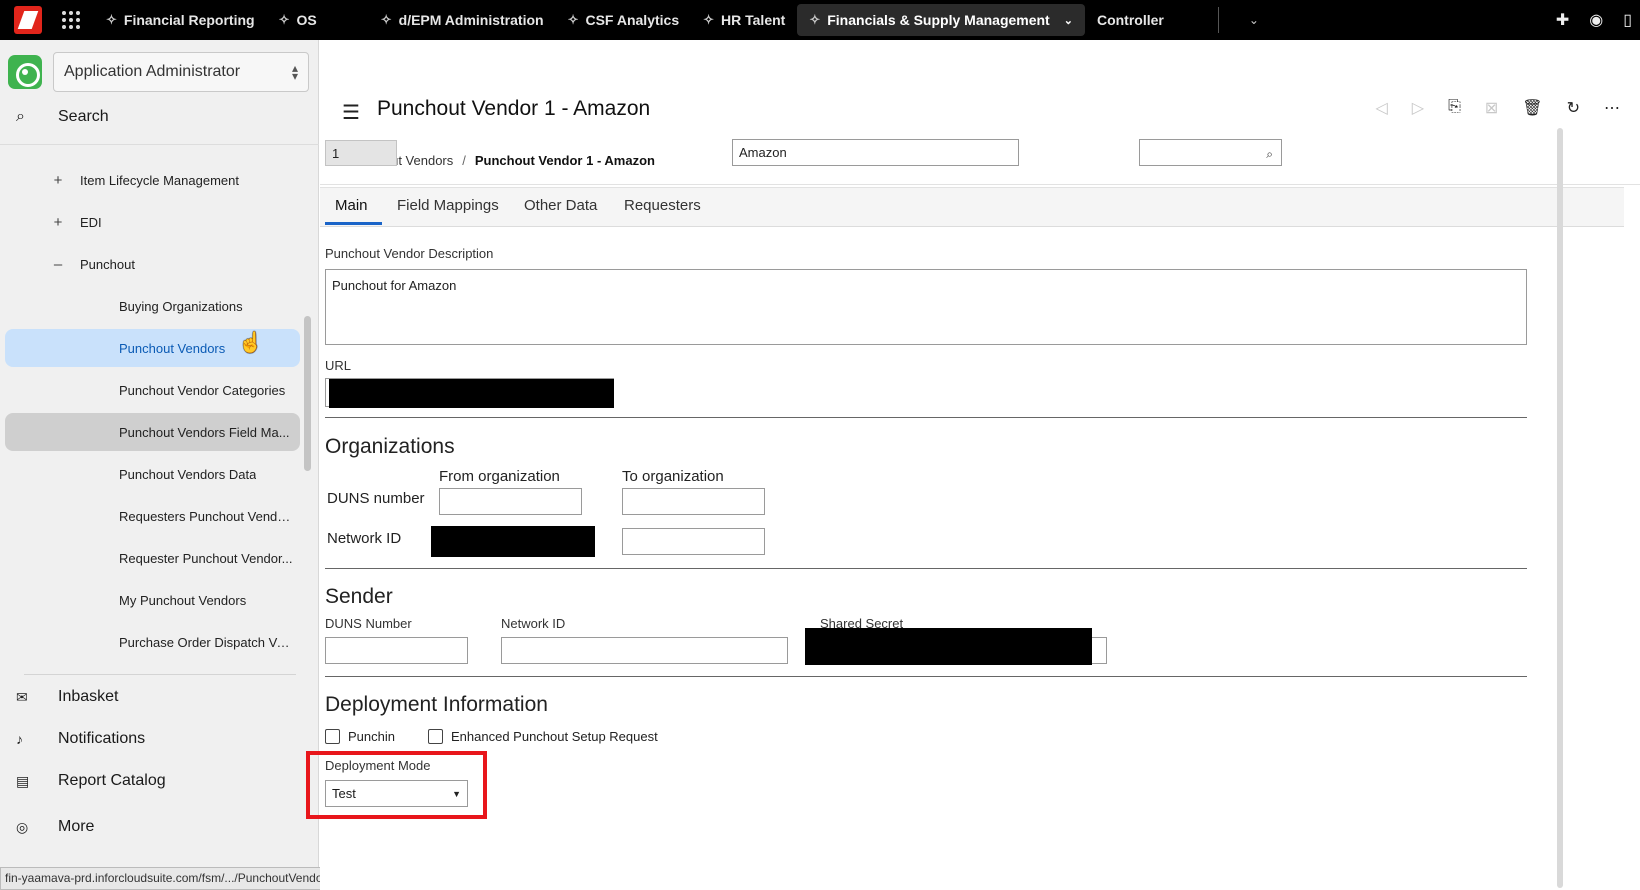 The width and height of the screenshot is (1640, 890). What do you see at coordinates (351, 205) in the screenshot?
I see `tab-main: Main` at bounding box center [351, 205].